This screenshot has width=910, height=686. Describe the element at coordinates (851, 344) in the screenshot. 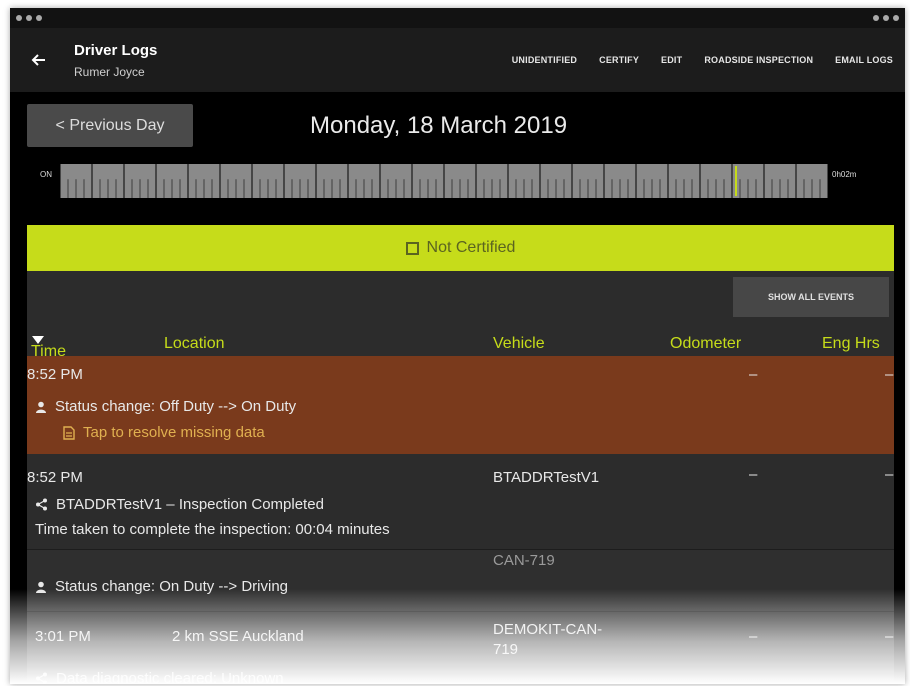

I see `eng-hrs-column-header: Eng Hrs` at that location.